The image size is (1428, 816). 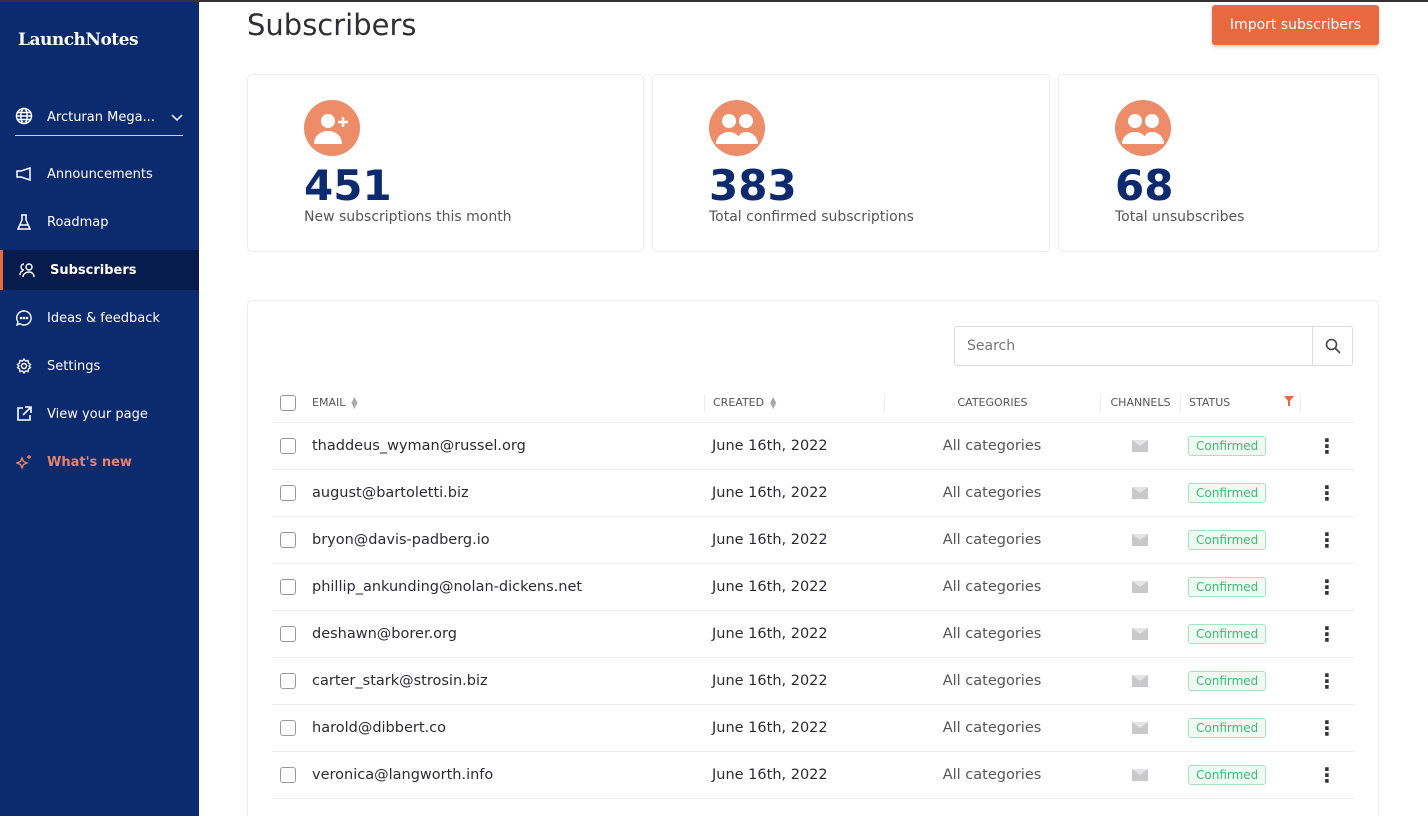 I want to click on row-email: phillip_ankunding@nolan-dickens.net, so click(x=447, y=587).